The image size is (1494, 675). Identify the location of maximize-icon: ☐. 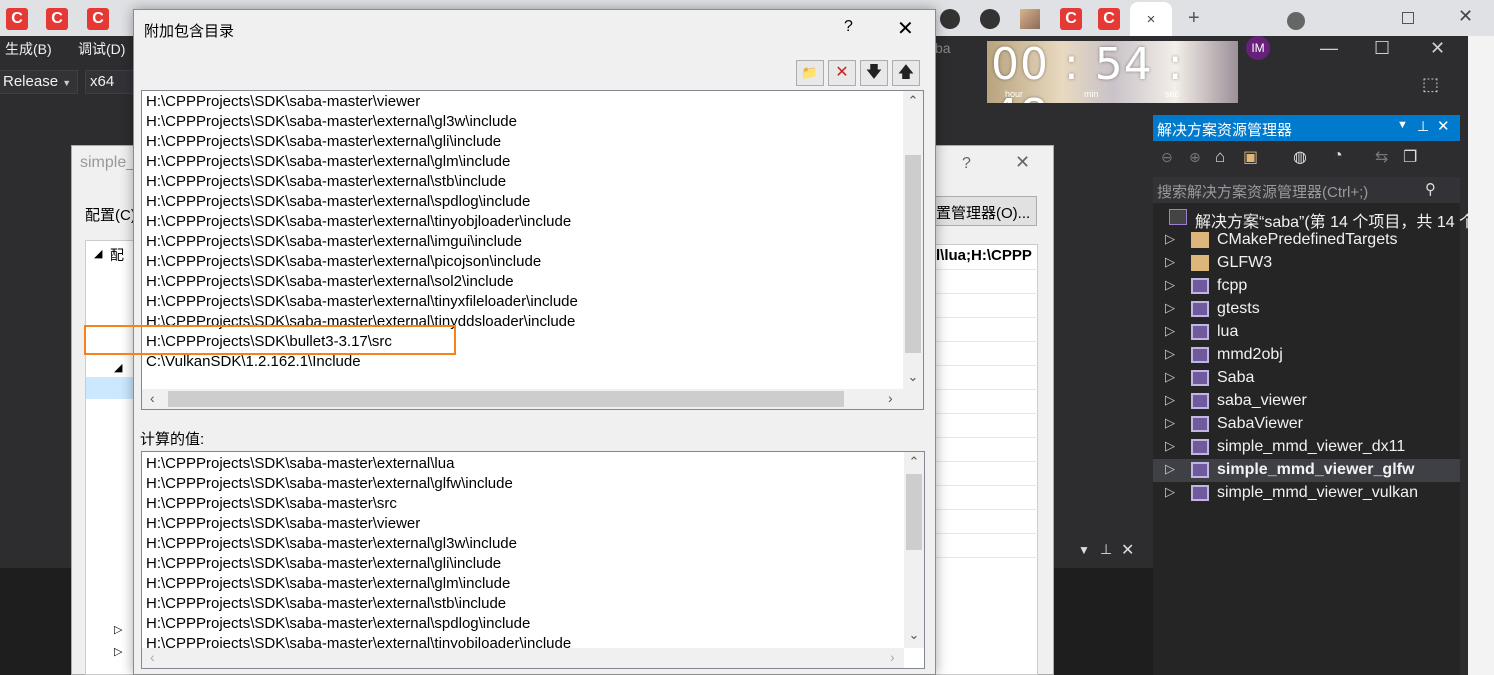
(1382, 48).